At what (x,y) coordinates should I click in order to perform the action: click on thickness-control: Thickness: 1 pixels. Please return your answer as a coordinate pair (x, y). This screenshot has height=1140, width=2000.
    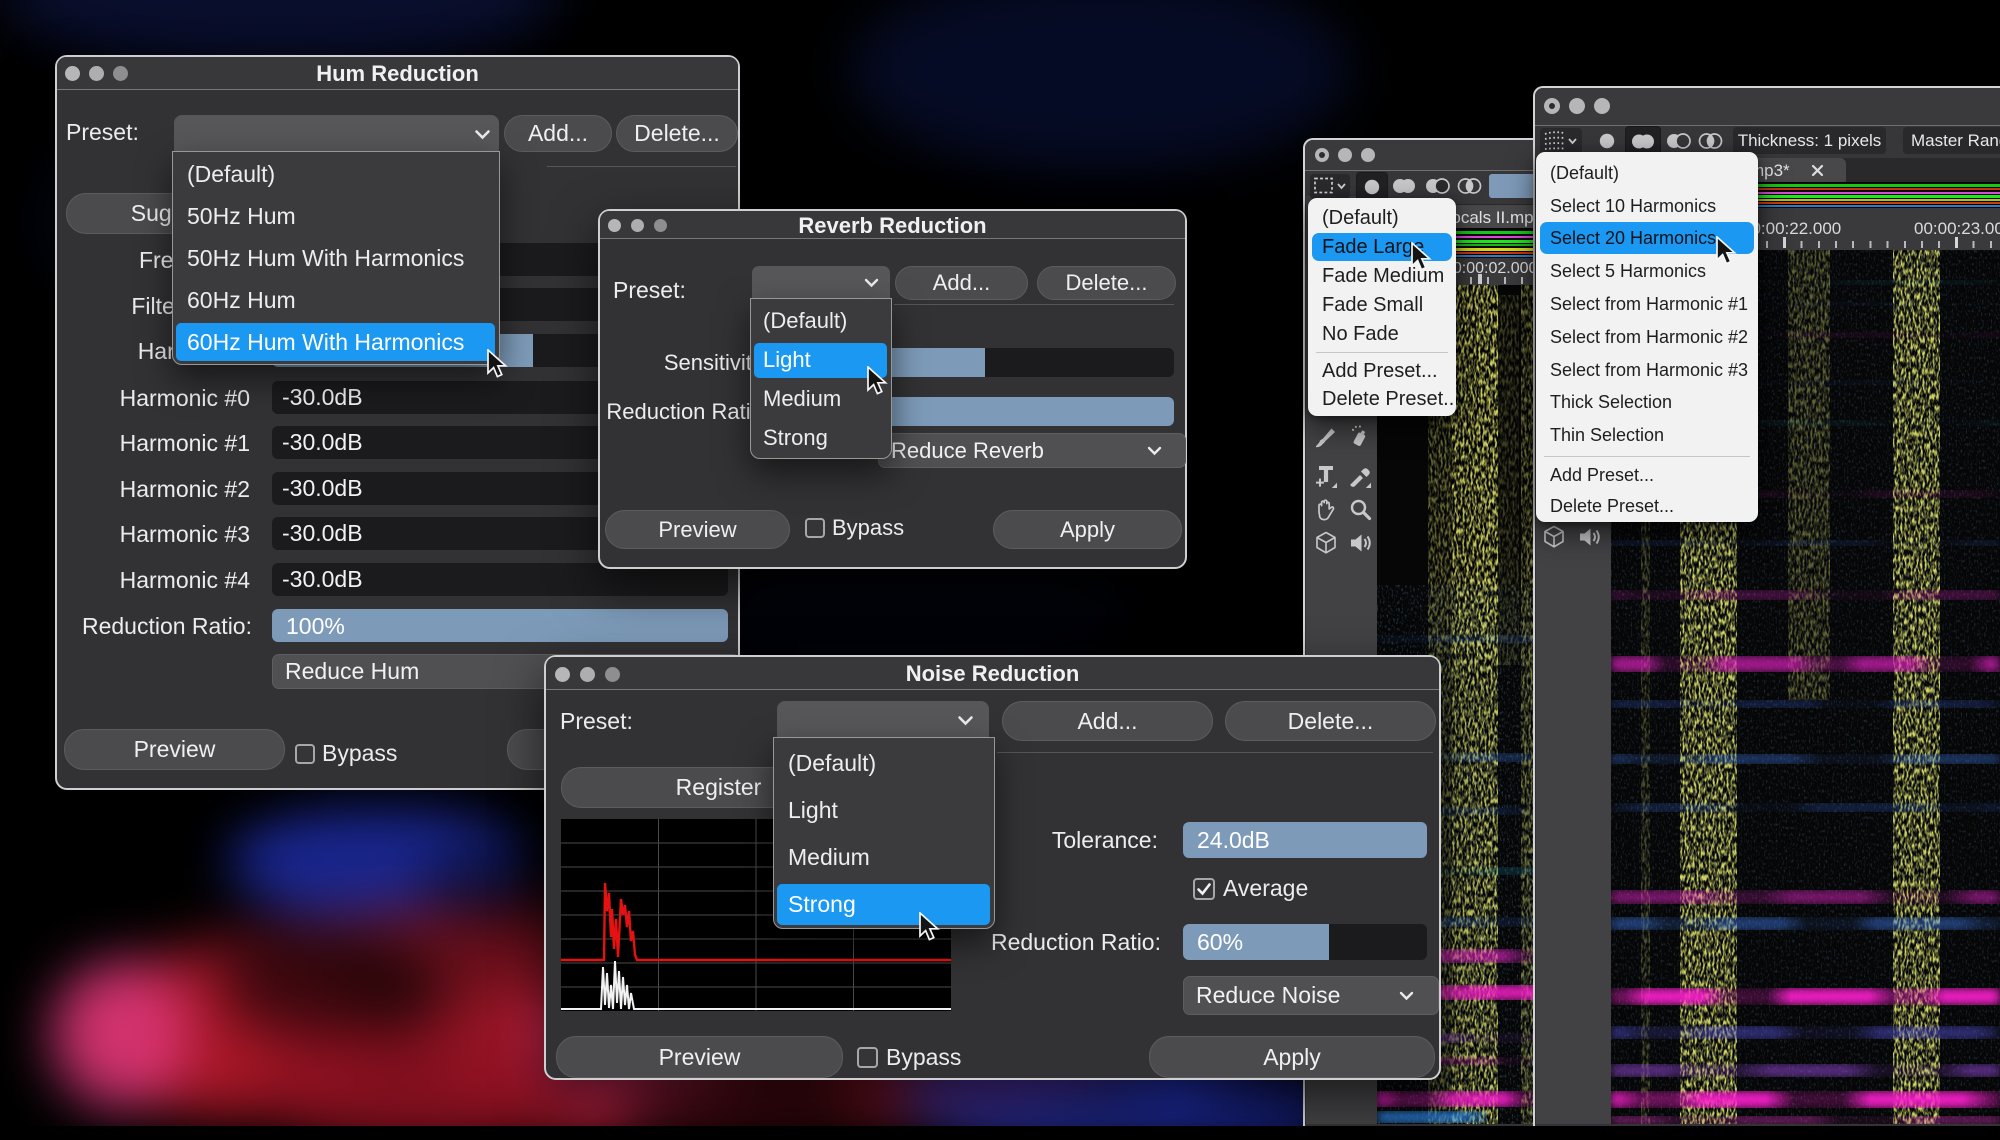
    Looking at the image, I should click on (1809, 140).